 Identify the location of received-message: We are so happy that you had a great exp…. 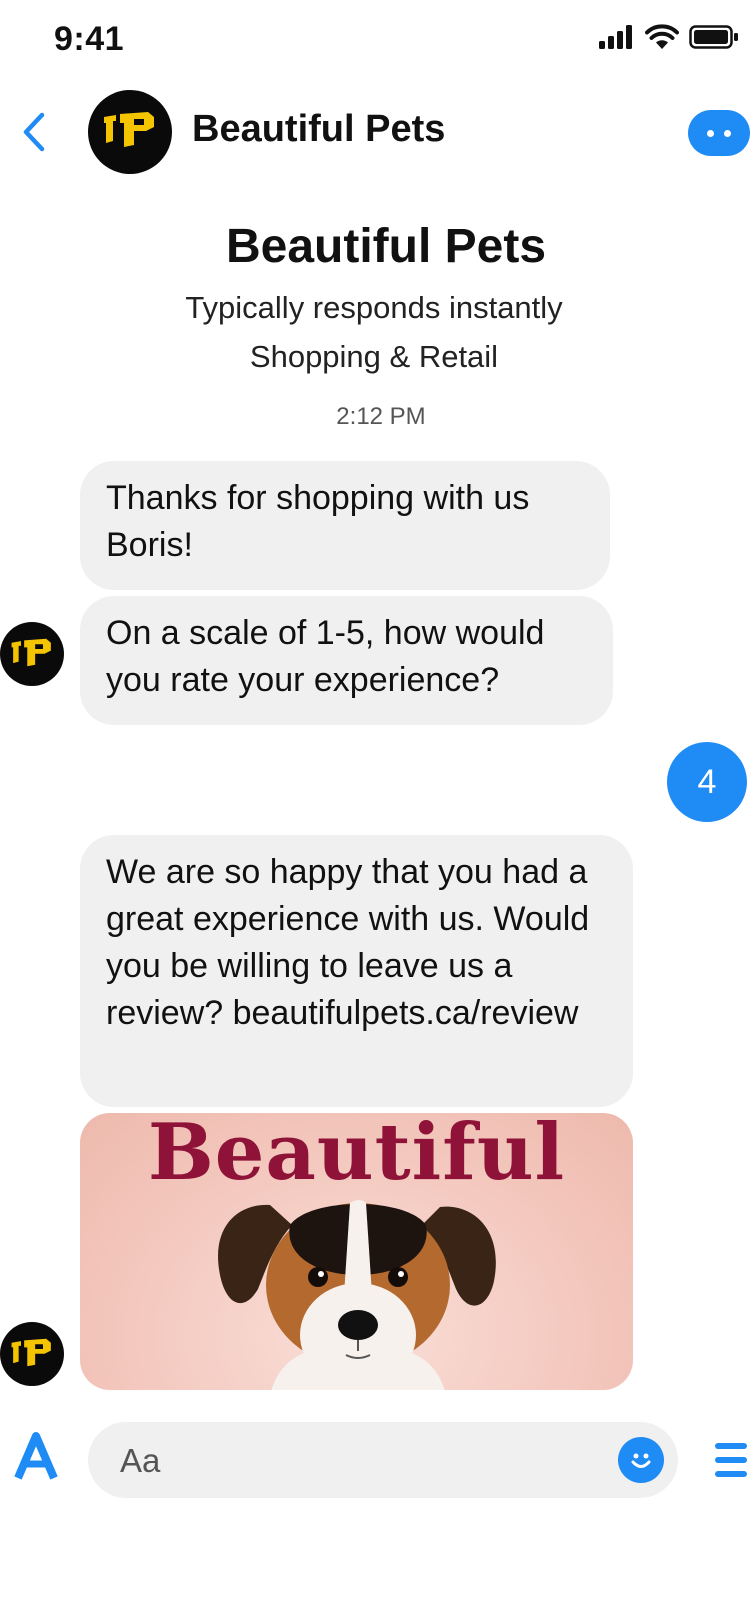
(356, 971).